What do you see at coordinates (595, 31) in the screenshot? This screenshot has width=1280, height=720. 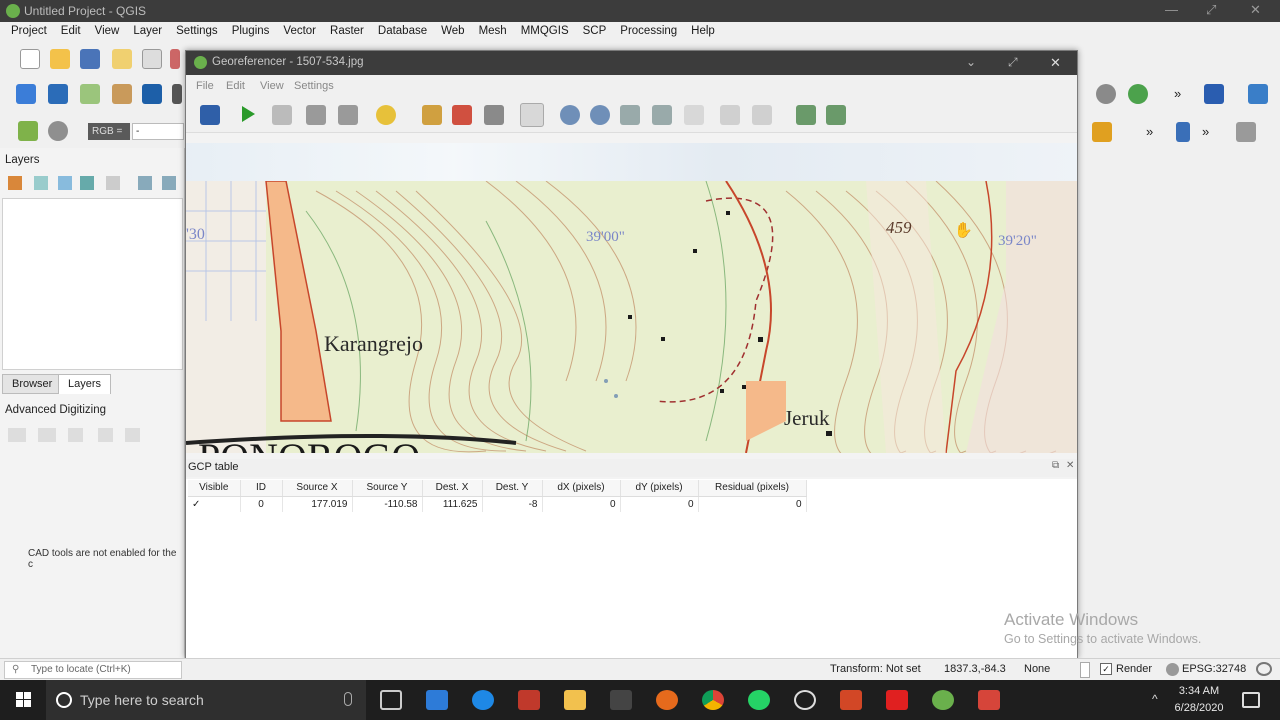 I see `menu-scp: SCP` at bounding box center [595, 31].